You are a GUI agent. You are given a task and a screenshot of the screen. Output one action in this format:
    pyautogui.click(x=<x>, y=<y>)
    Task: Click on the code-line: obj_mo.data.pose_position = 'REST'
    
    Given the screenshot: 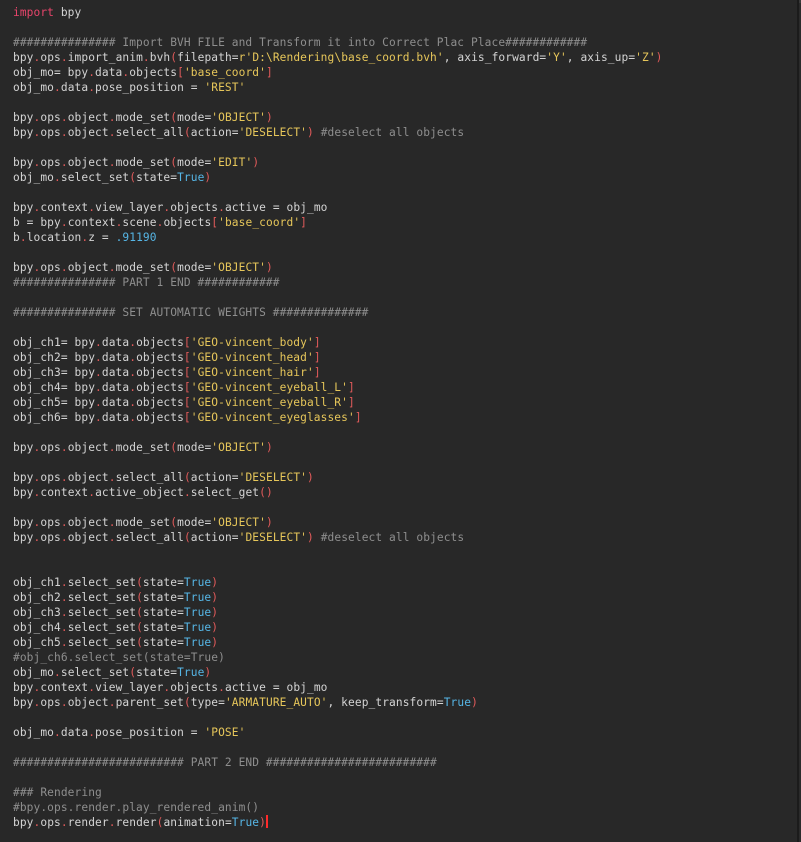 What is the action you would take?
    pyautogui.click(x=338, y=87)
    